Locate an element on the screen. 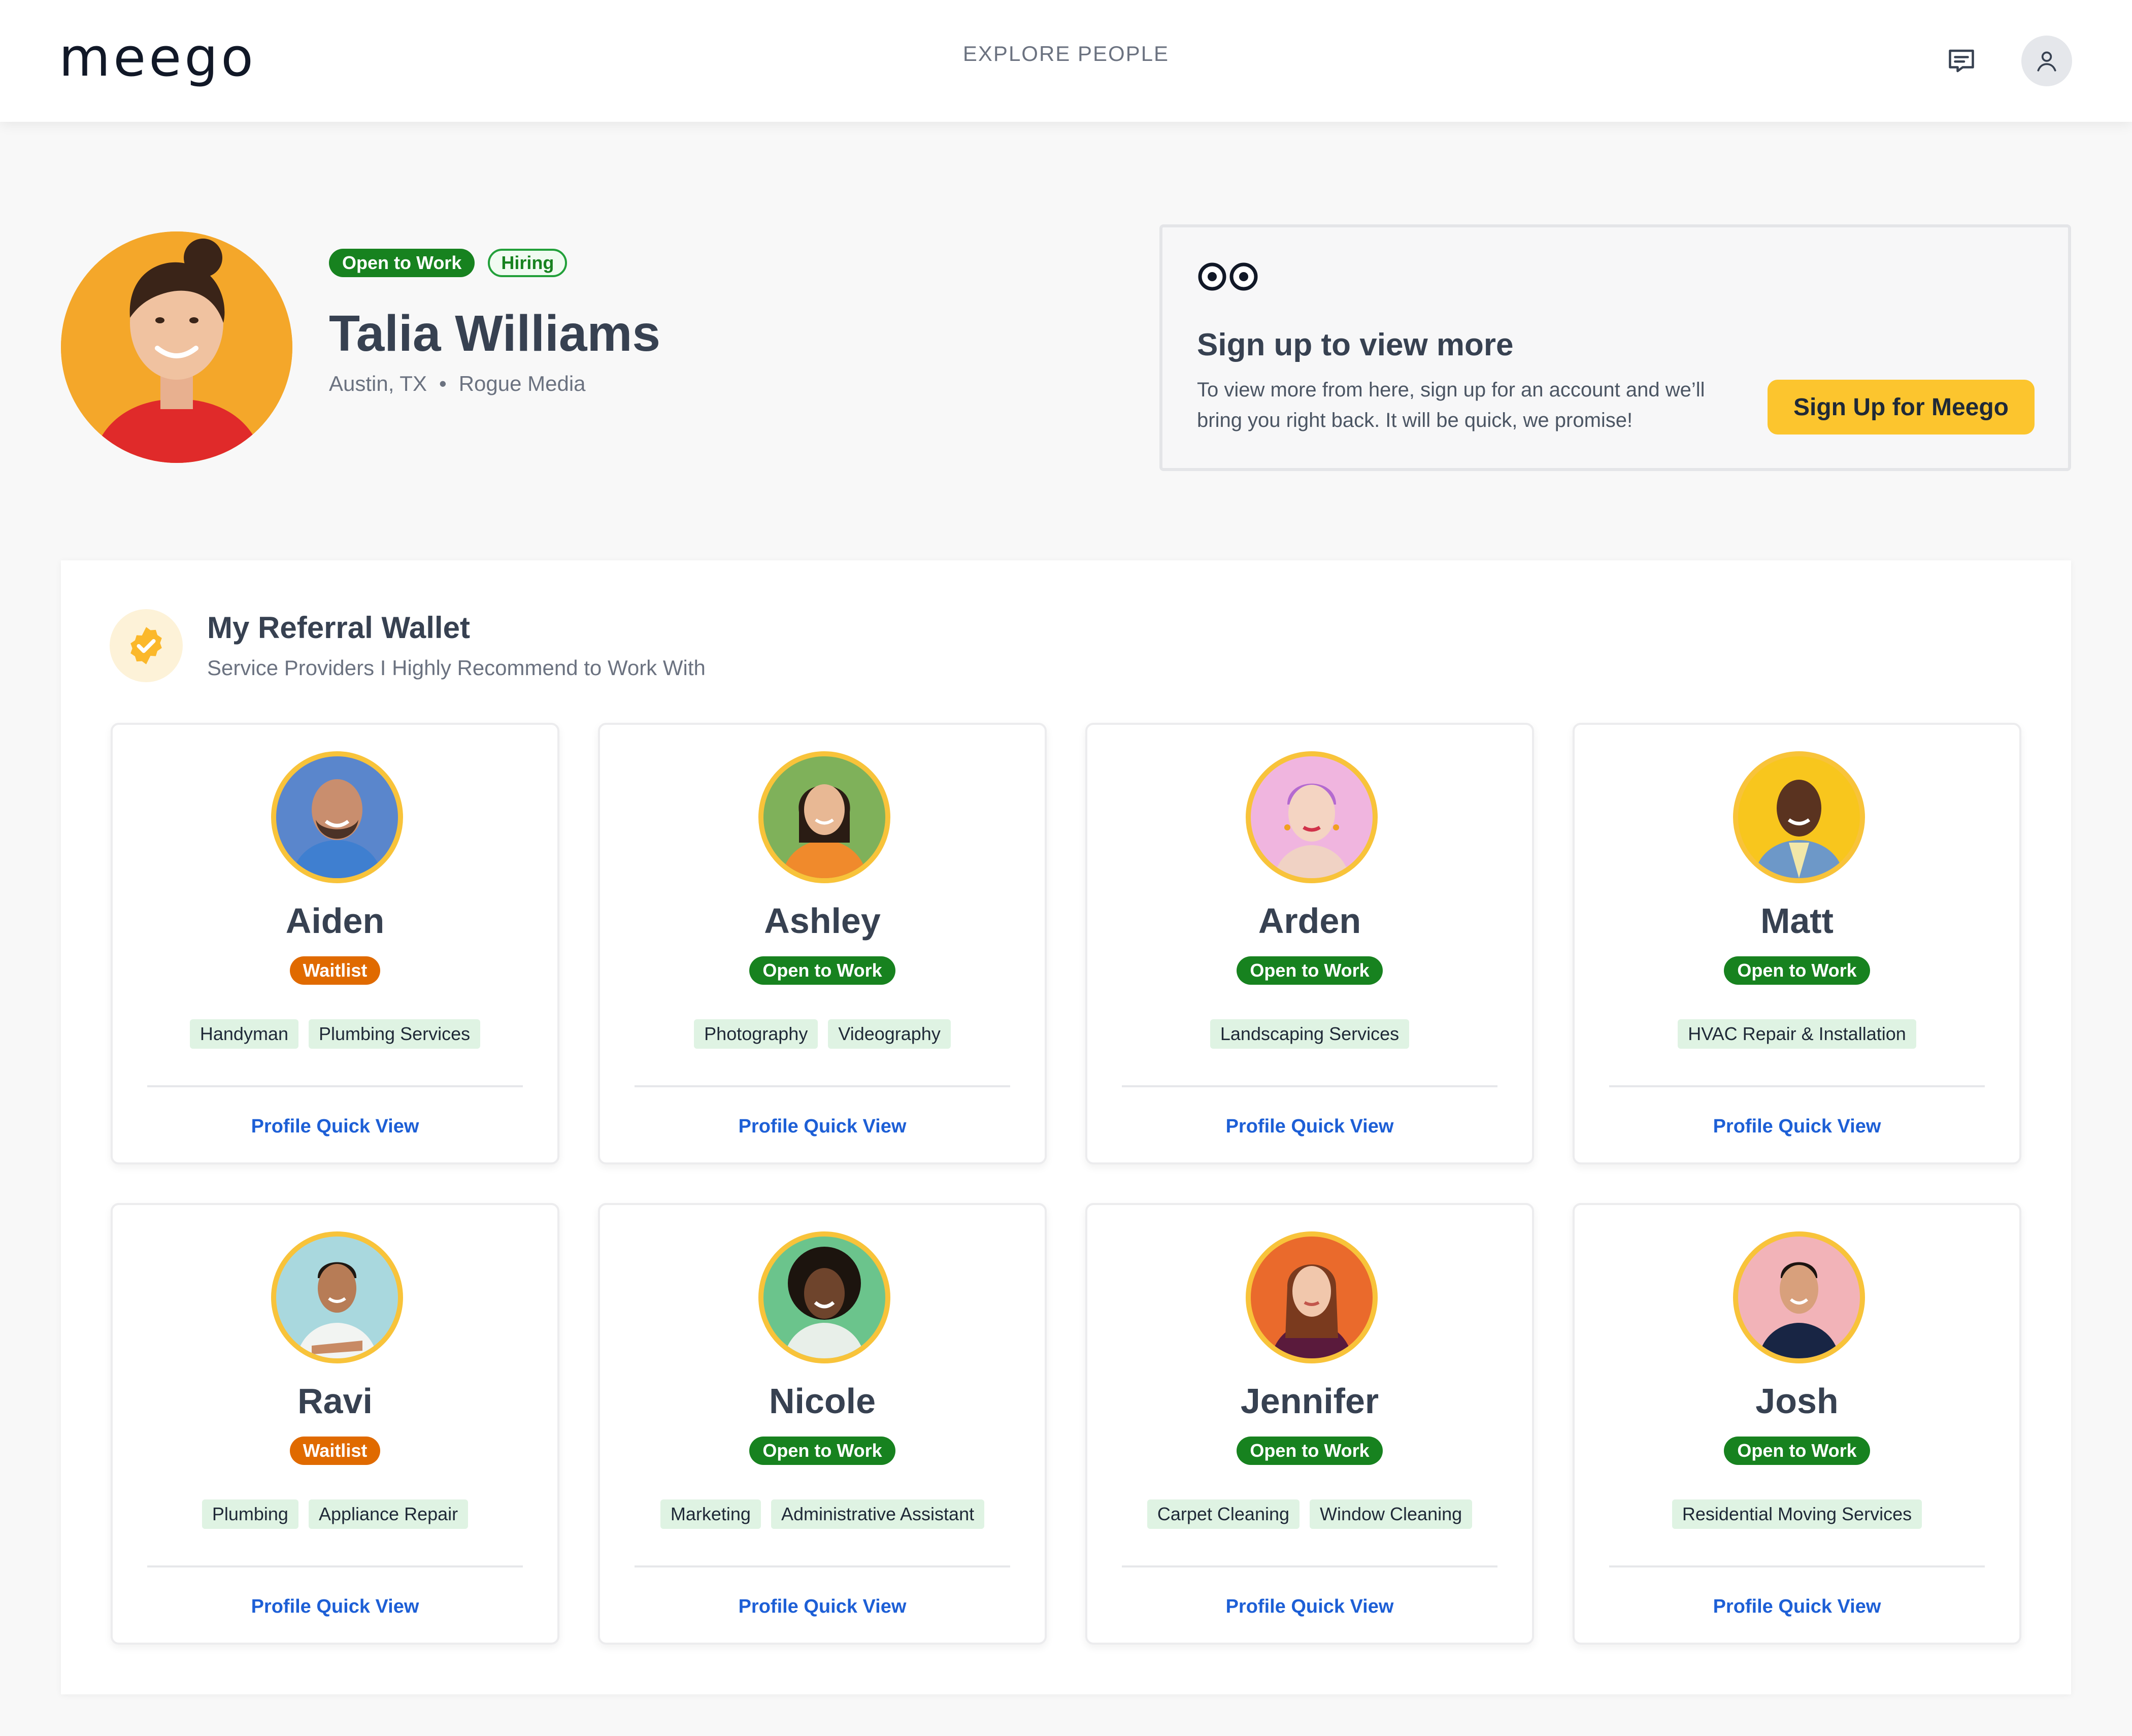  eyes-icon is located at coordinates (1228, 276).